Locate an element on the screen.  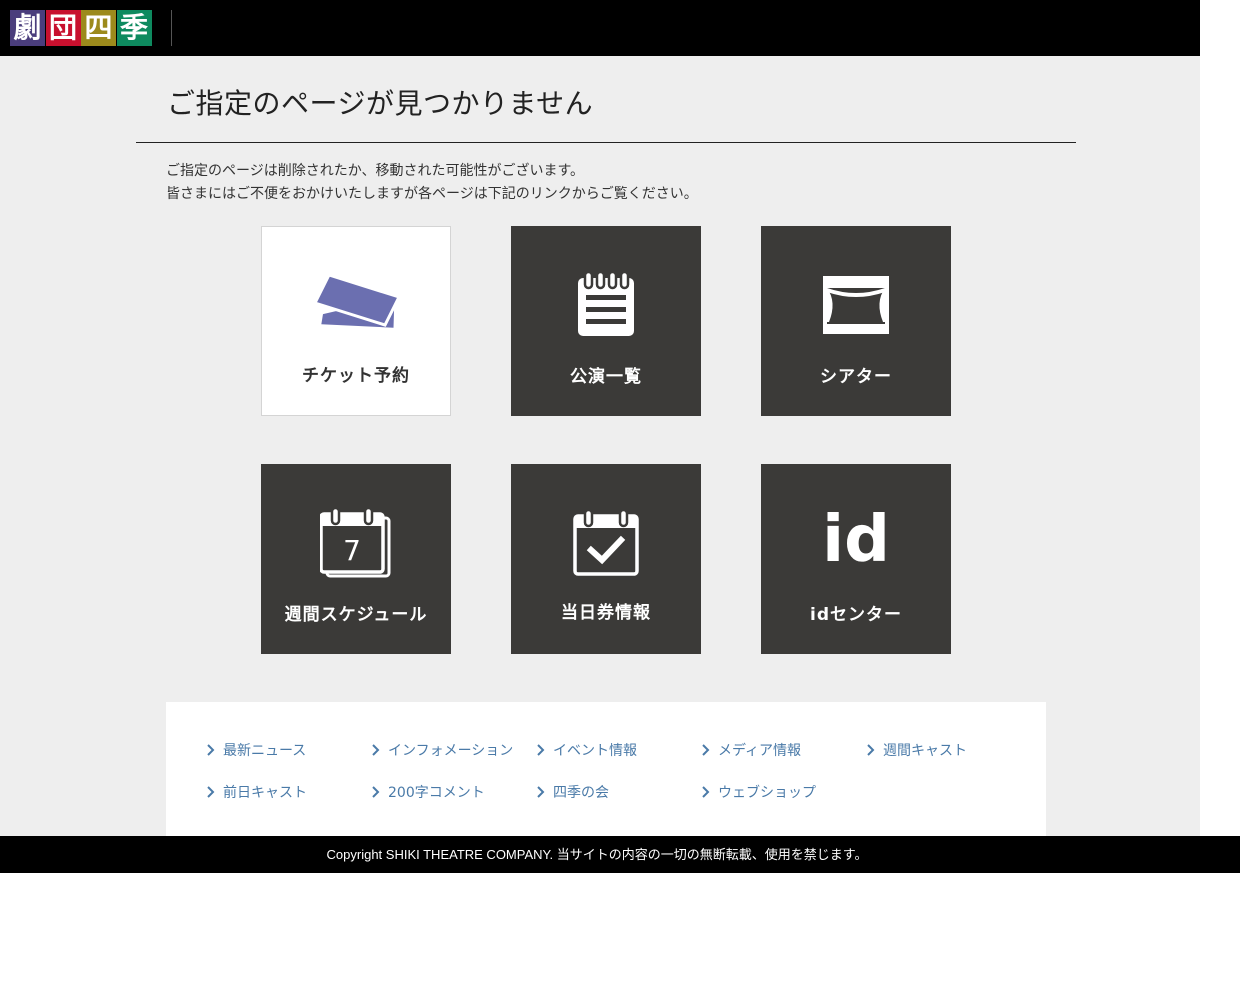
link-label: インフォメーション is located at coordinates (451, 751).